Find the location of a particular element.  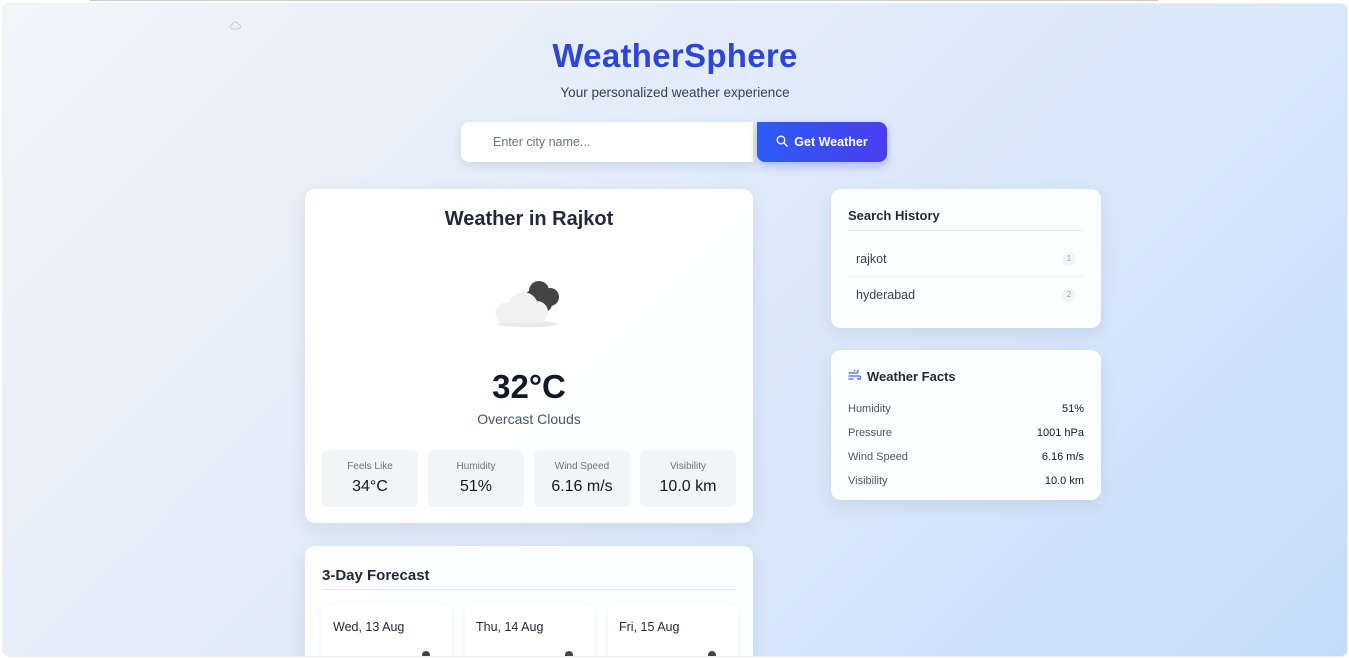

app-subtitle: Your personalized weather experience is located at coordinates (675, 92).